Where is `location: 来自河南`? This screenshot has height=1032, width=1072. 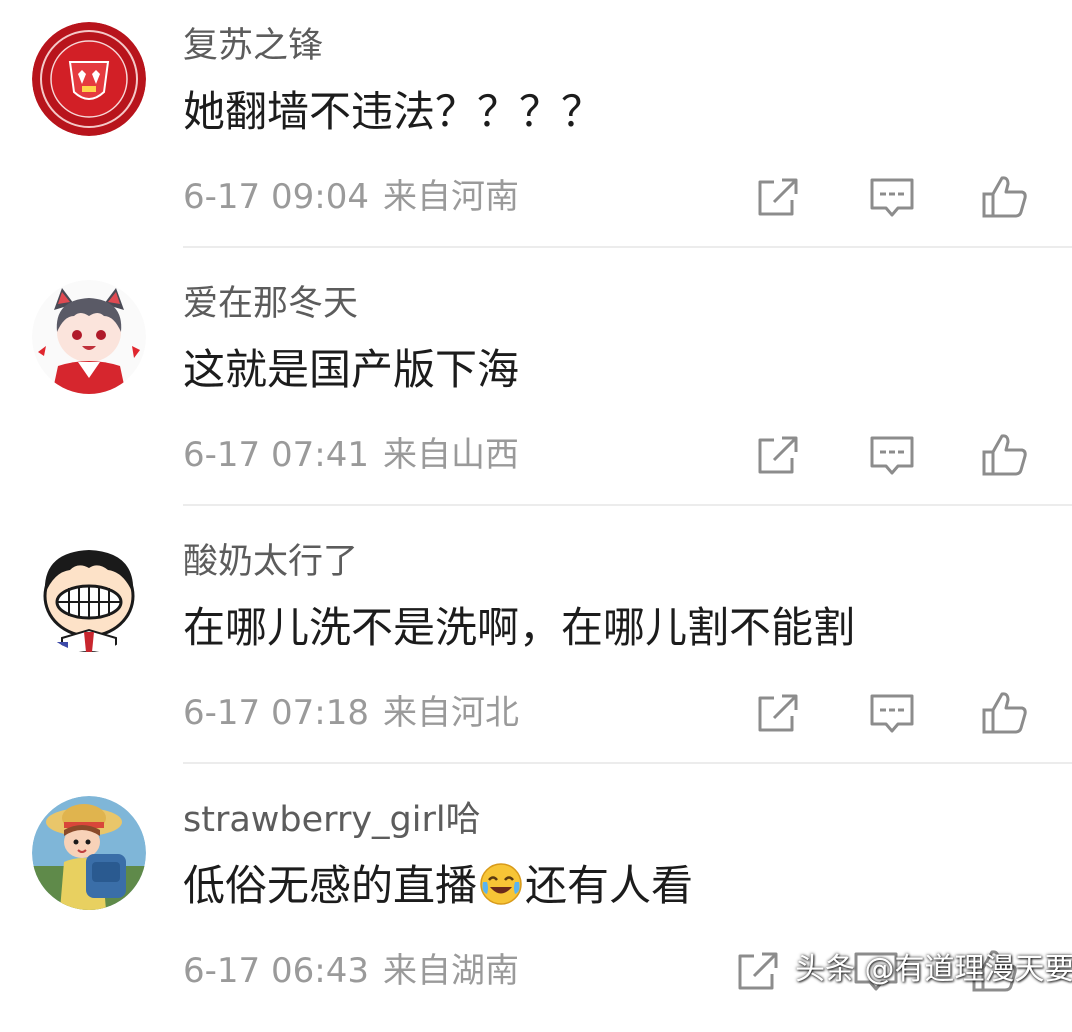 location: 来自河南 is located at coordinates (450, 197).